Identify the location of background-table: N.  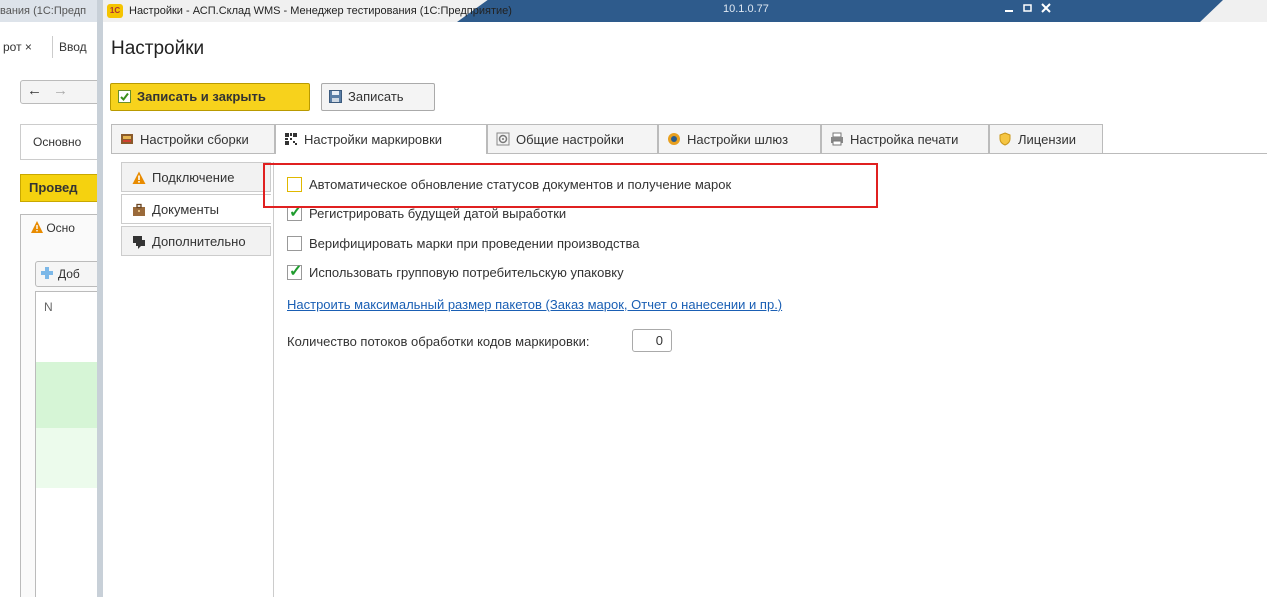
(67, 444).